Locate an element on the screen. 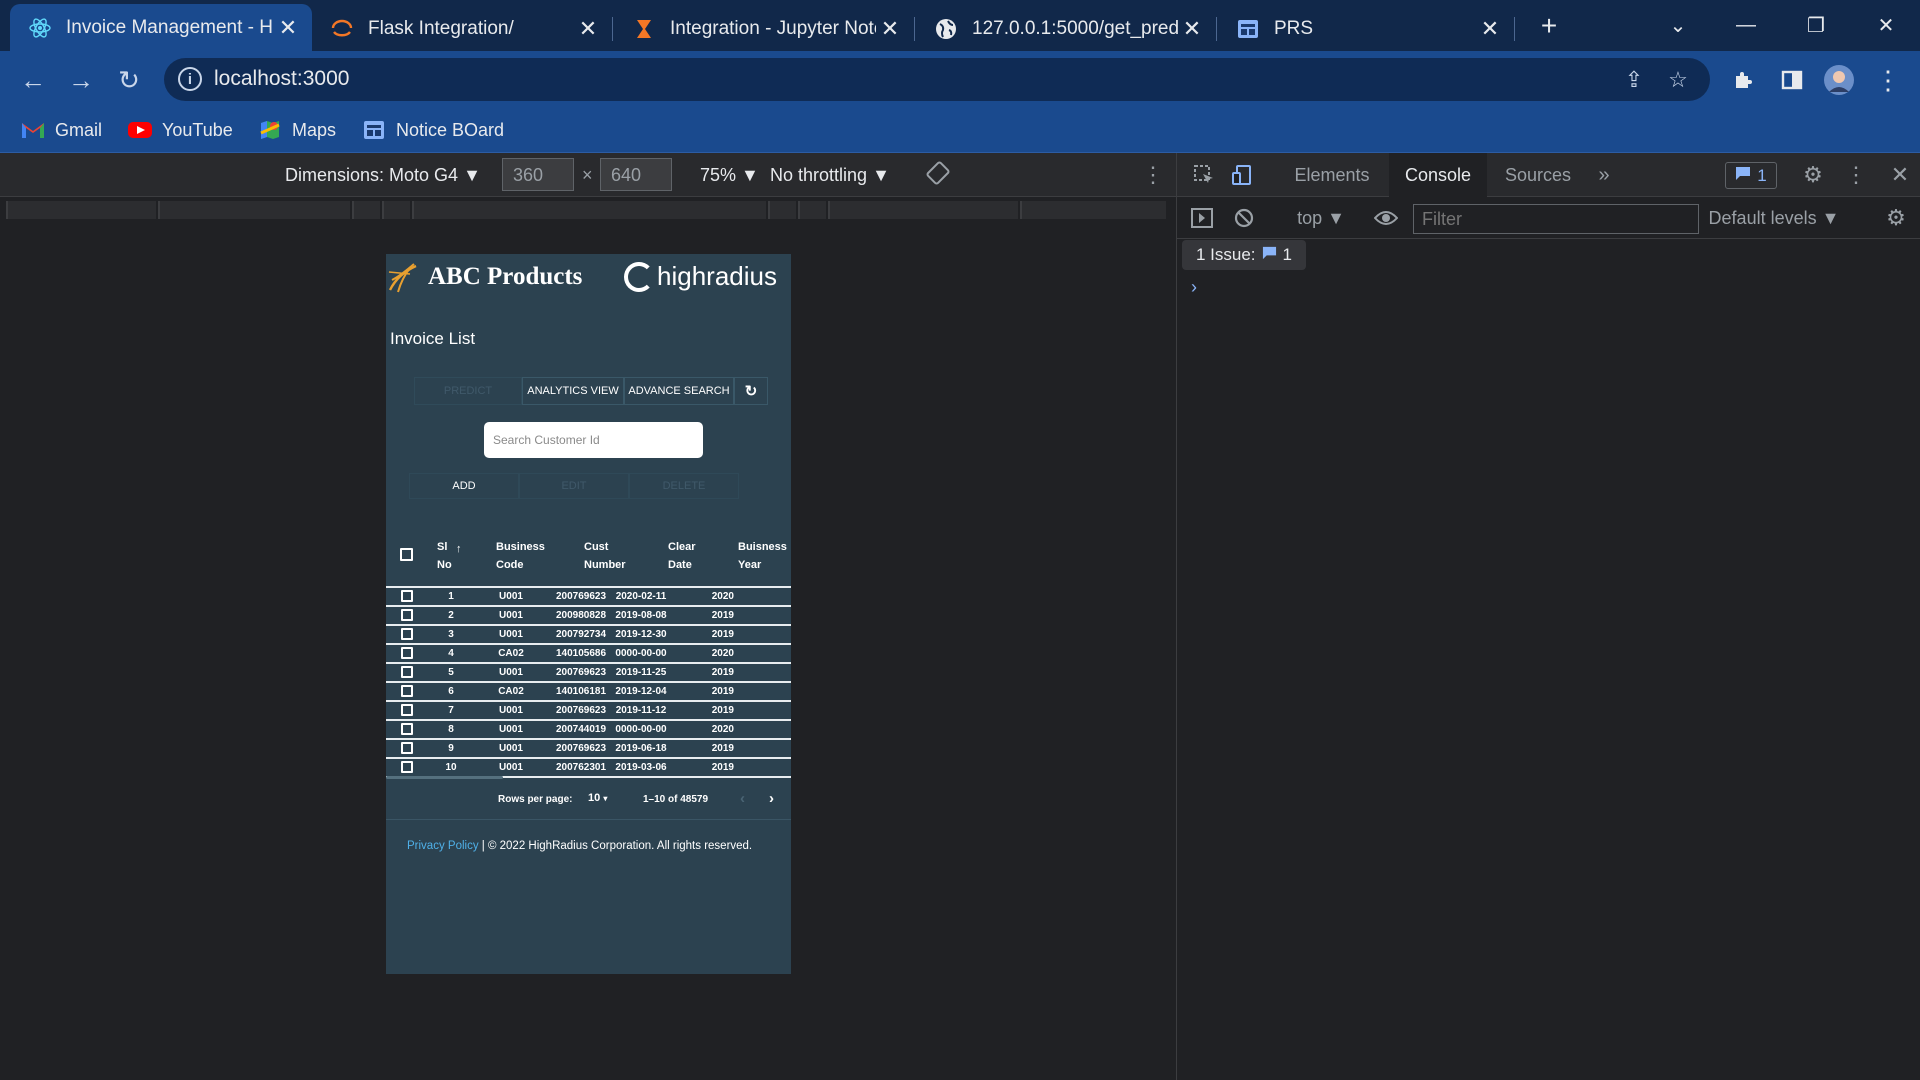  select-all-checkbox is located at coordinates (406, 554).